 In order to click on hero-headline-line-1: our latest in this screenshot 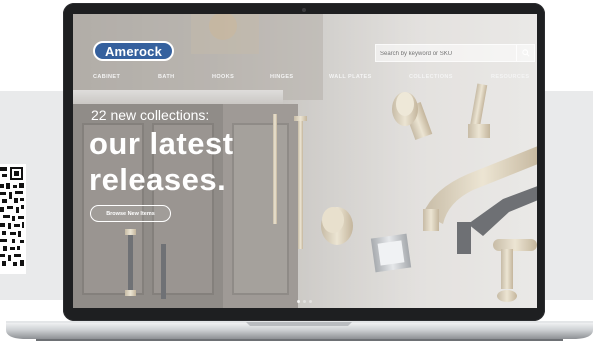, I will do `click(161, 143)`.